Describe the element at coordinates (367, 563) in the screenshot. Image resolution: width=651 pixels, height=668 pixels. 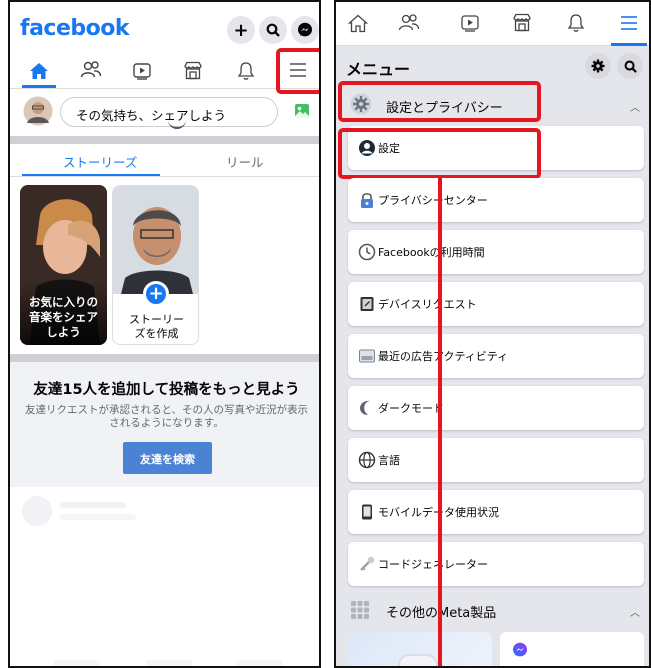
I see `key-icon` at that location.